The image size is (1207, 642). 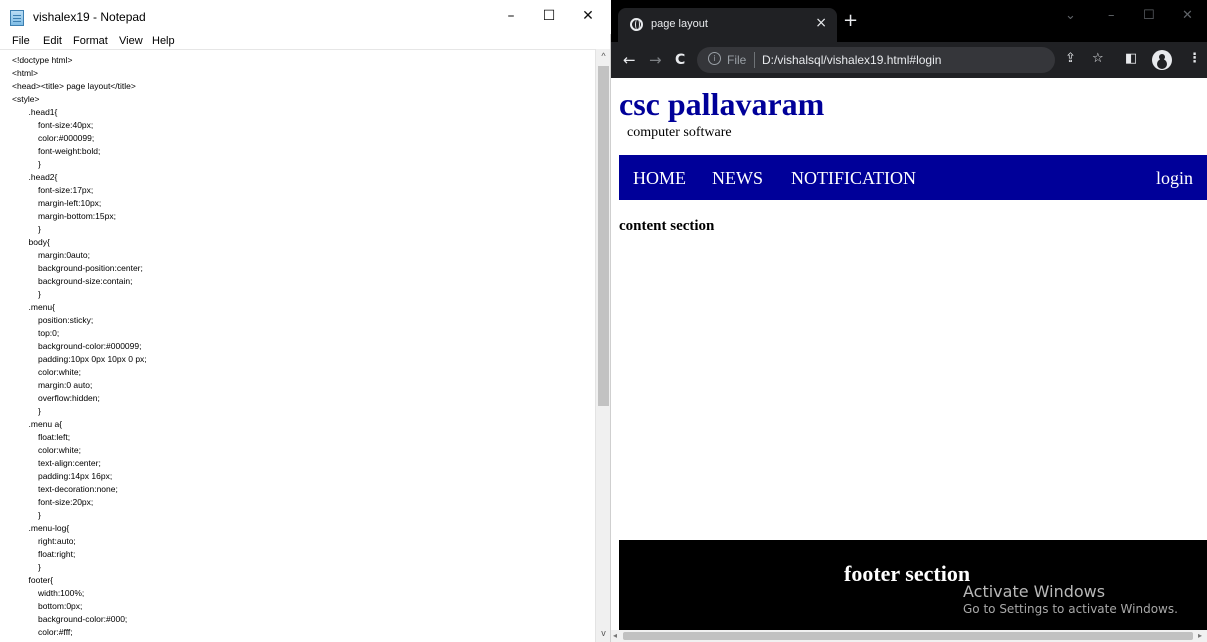 I want to click on code-line: background-position:center;, so click(x=77, y=268).